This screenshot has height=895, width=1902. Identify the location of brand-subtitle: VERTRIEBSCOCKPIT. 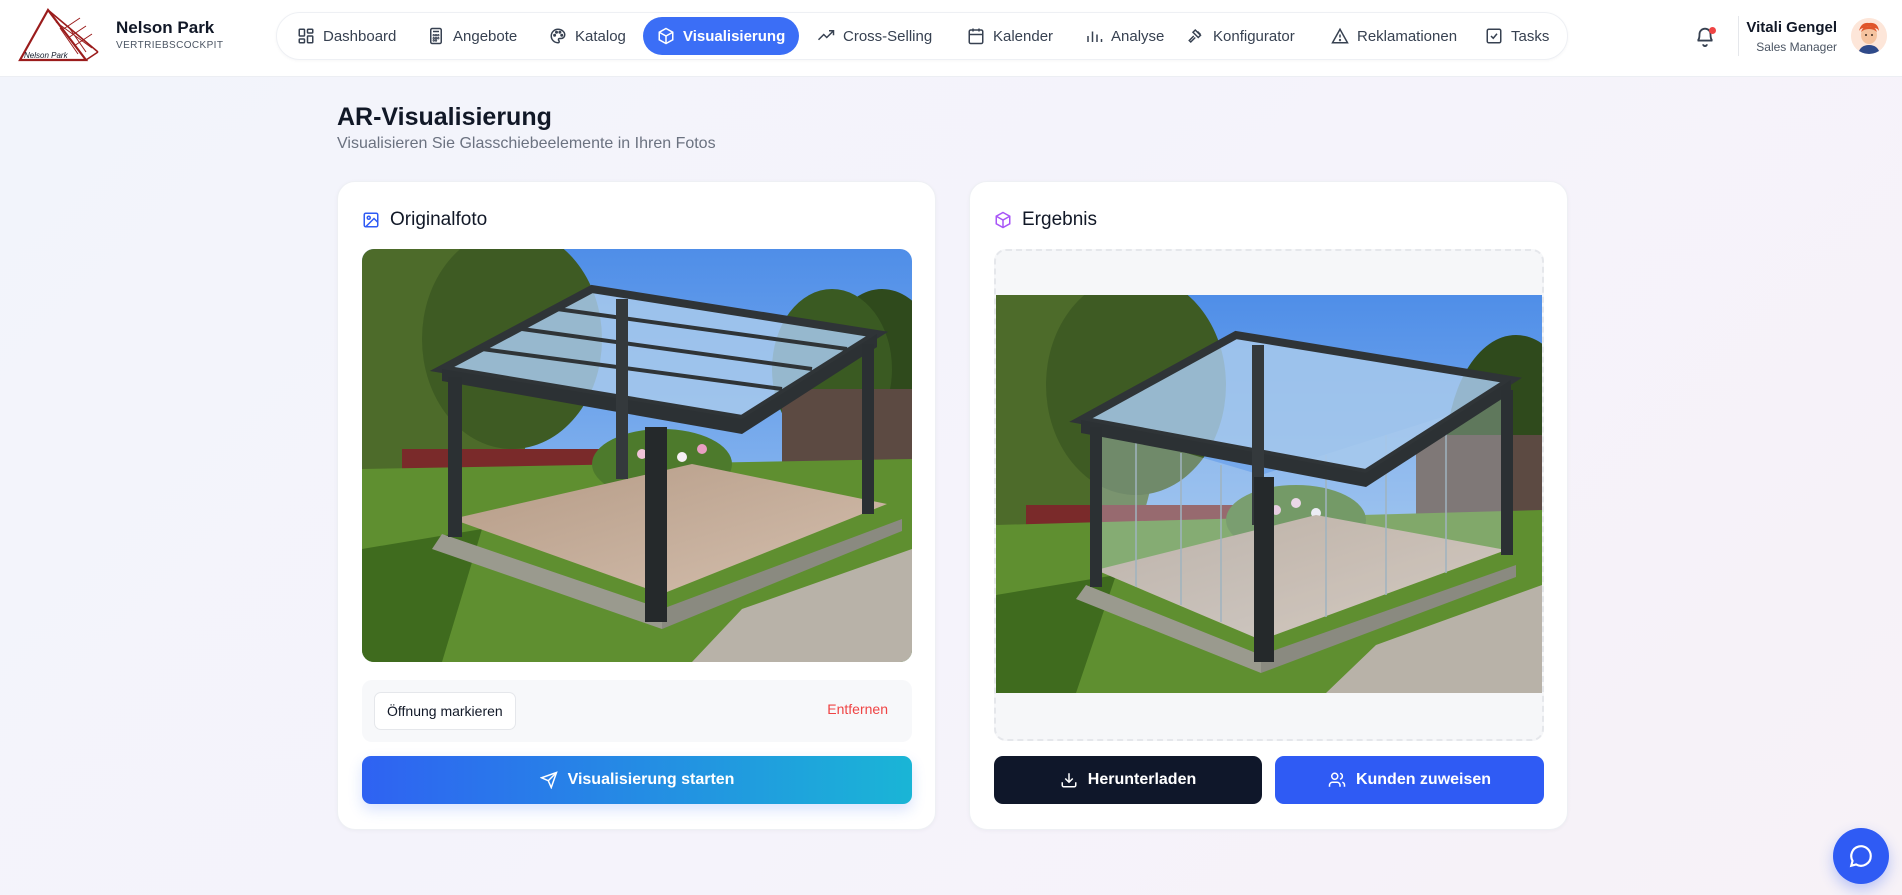
(170, 45).